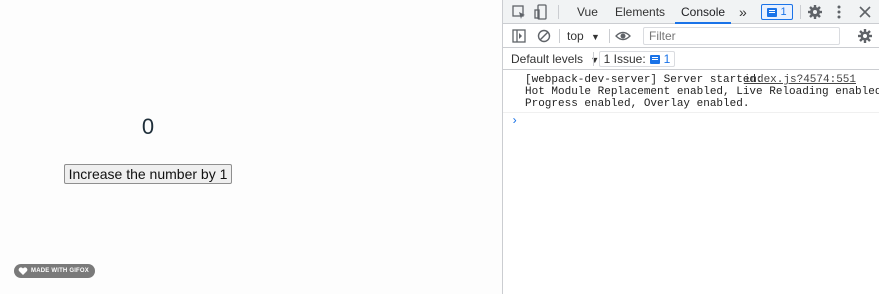 This screenshot has height=294, width=879. What do you see at coordinates (60, 271) in the screenshot?
I see `gifox-badge-label: MADE WITH GIFOX` at bounding box center [60, 271].